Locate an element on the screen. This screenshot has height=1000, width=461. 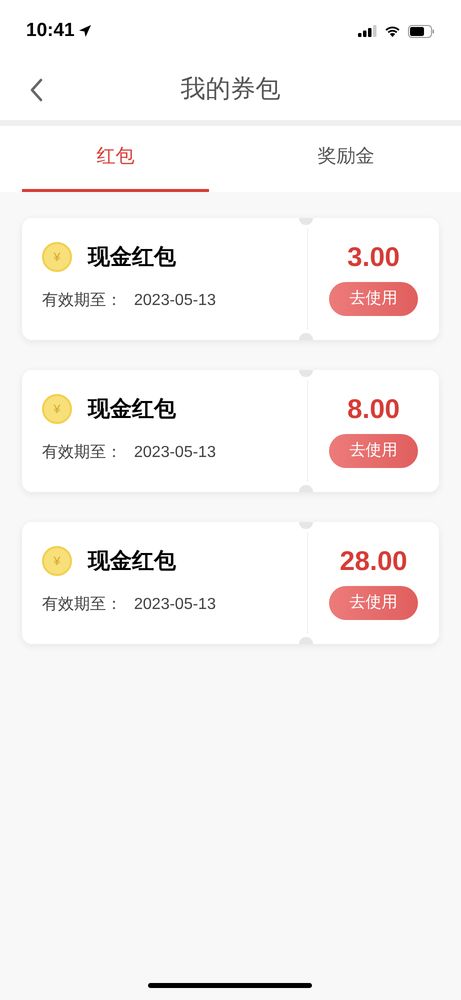
page-title: 我的券包 is located at coordinates (230, 90).